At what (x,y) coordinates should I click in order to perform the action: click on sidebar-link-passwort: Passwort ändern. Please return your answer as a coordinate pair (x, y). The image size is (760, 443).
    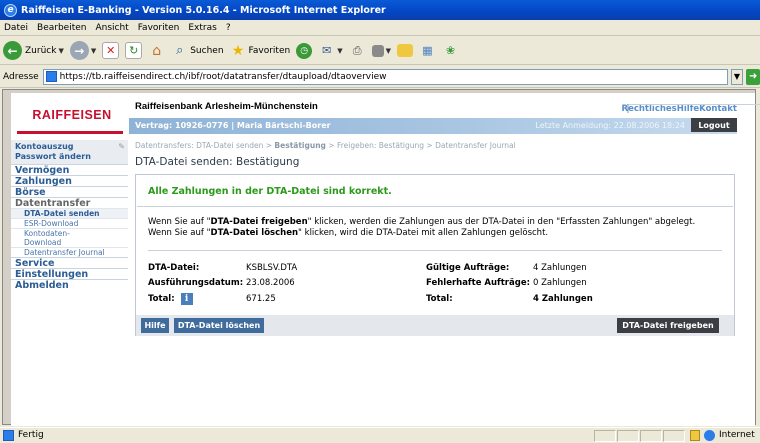
    Looking at the image, I should click on (69, 157).